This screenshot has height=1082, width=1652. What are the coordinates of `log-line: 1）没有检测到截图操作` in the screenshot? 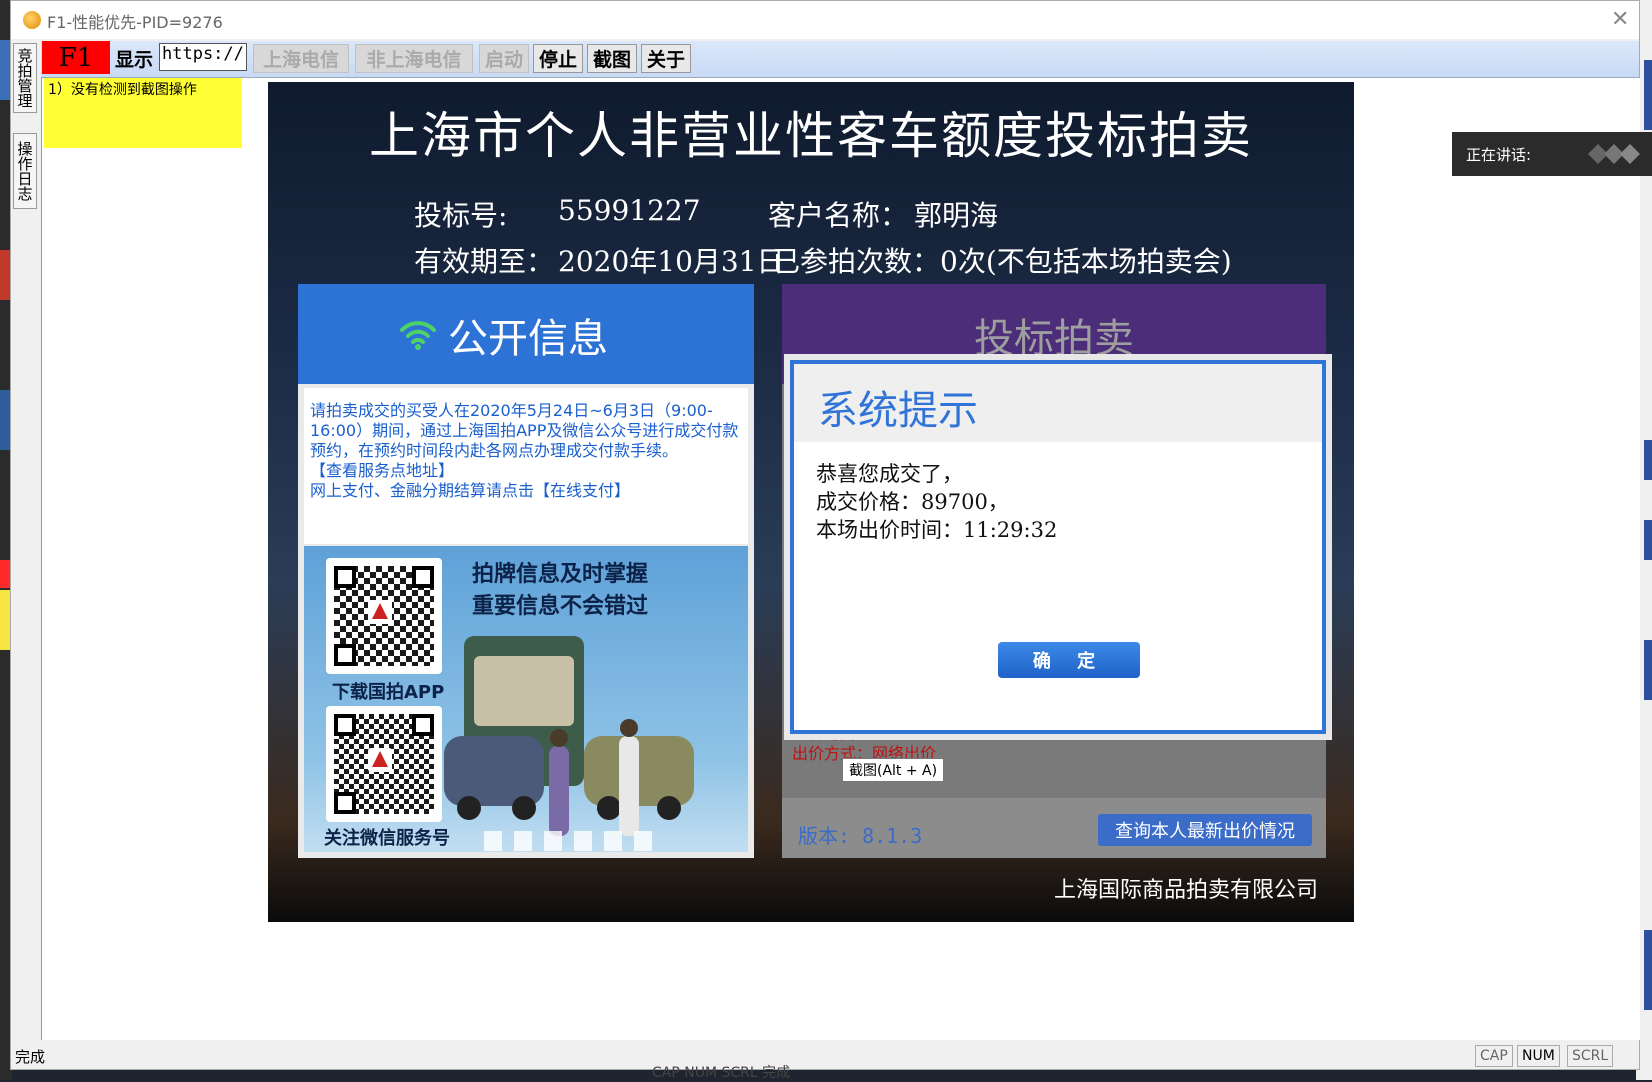 It's located at (122, 90).